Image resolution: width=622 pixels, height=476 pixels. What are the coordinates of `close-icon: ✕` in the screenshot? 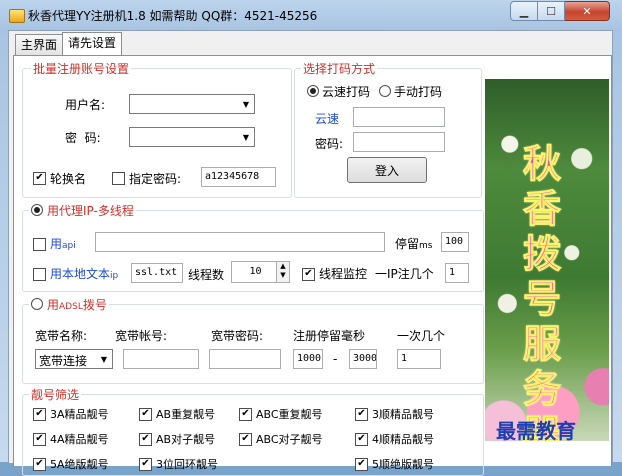 It's located at (587, 11).